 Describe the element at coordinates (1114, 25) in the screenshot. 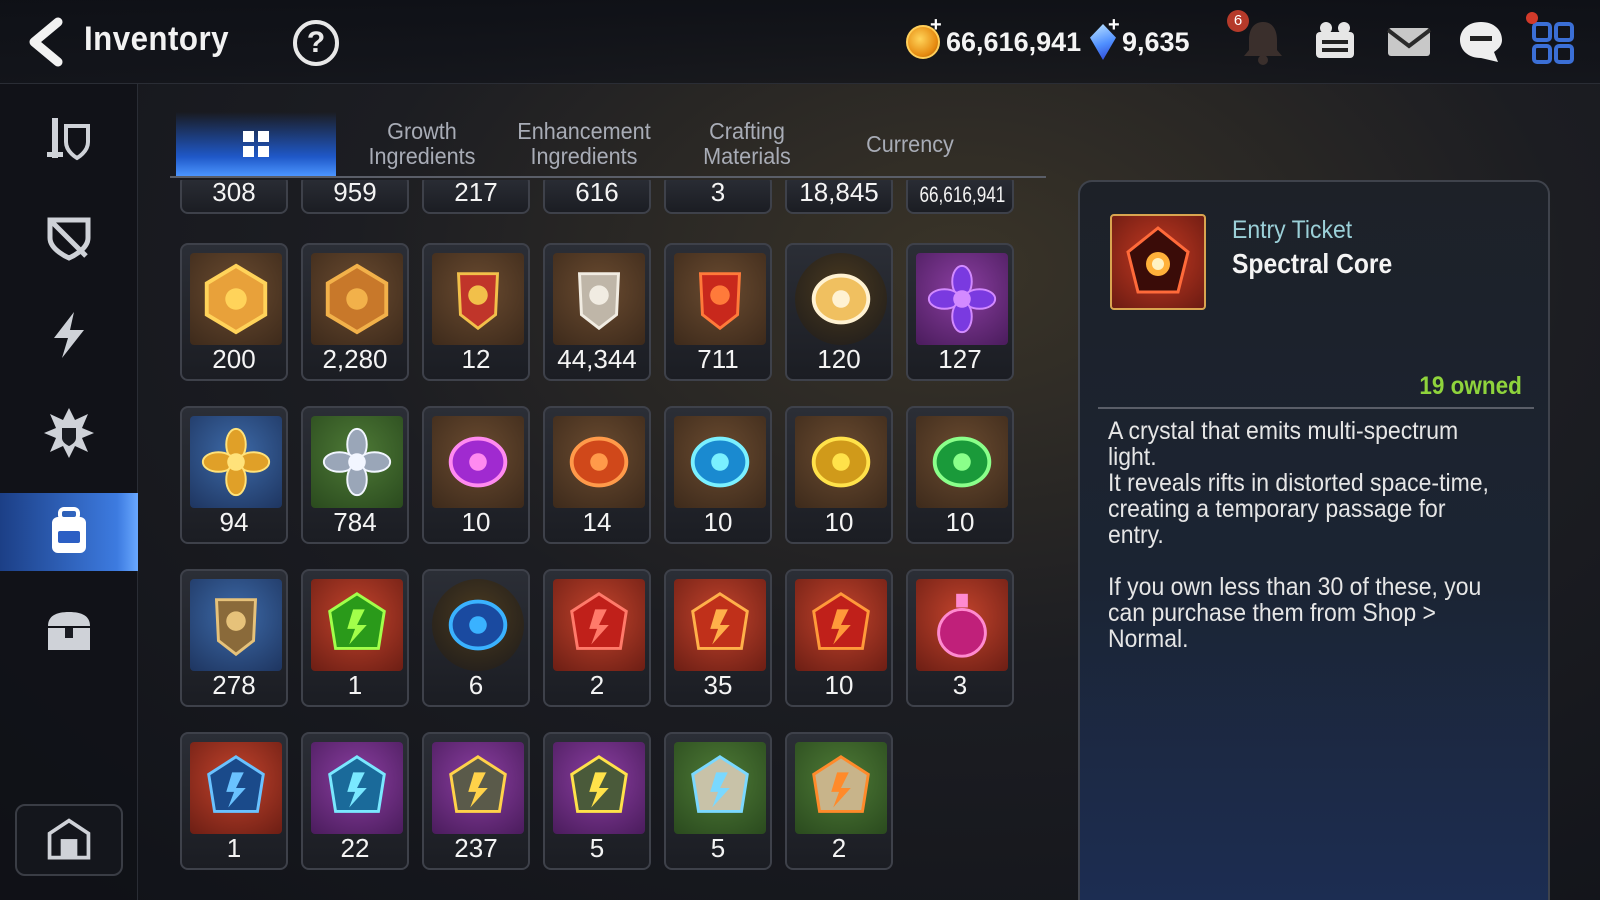

I see `crystal-plus-icon: +` at that location.